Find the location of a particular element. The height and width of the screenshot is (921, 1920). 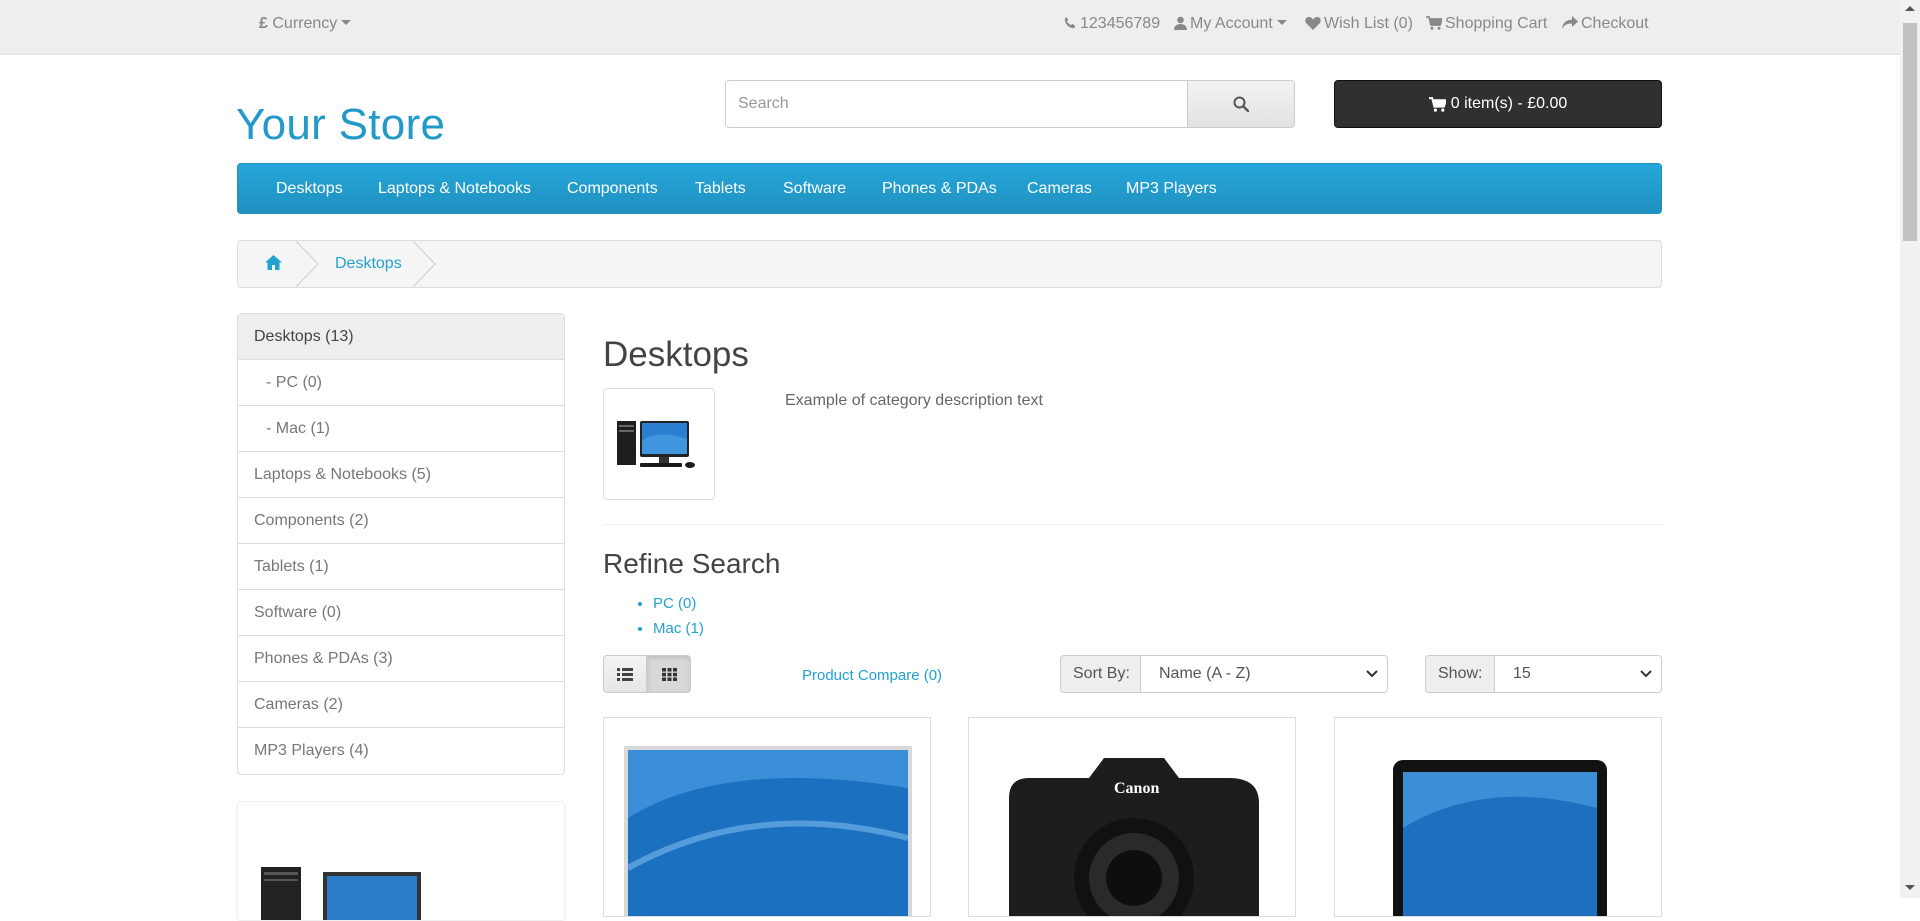

search-input is located at coordinates (956, 104).